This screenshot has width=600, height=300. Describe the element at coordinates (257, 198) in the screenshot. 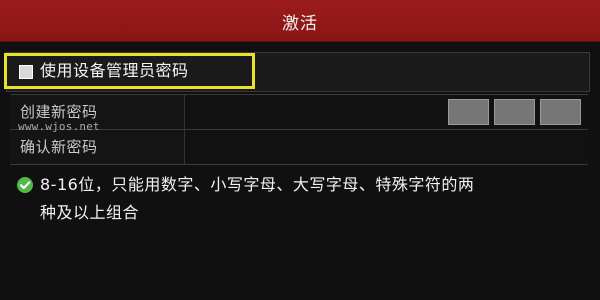

I see `password-rule-text: 8-16位，只能用数字、小写字母、大写字母、特殊字符的两 种及以上组合` at that location.